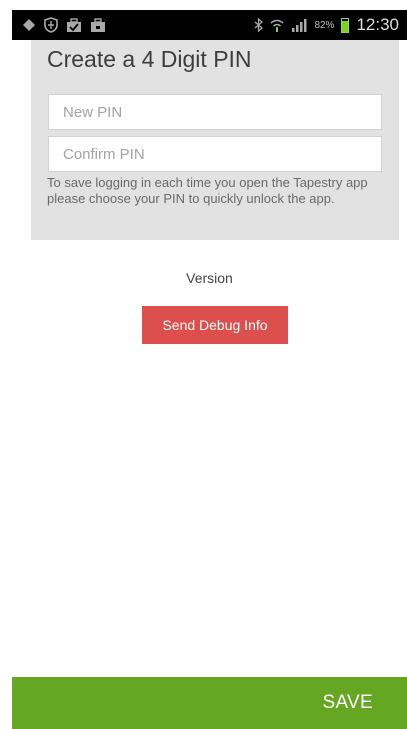  I want to click on footer-action-bar: SAVE, so click(209, 703).